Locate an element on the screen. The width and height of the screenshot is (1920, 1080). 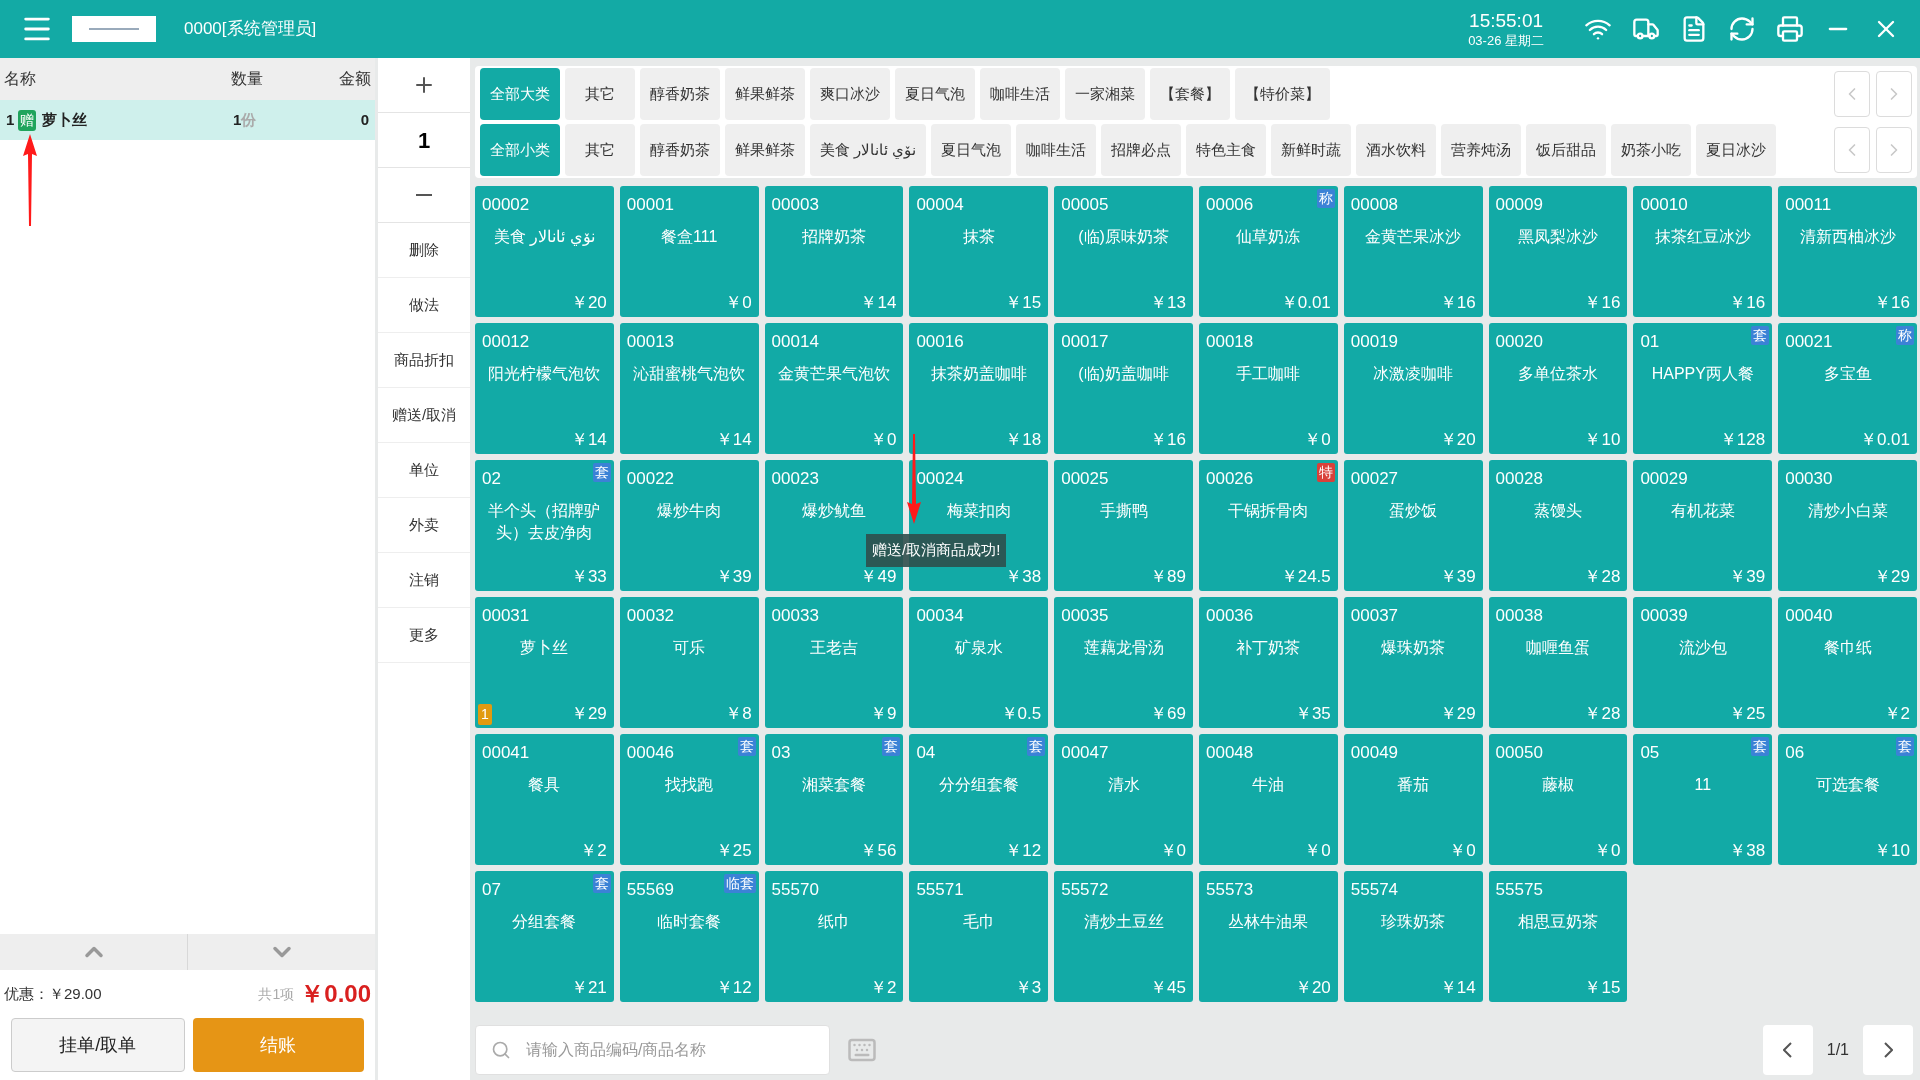
category-tab: 全部小类 is located at coordinates (520, 150).